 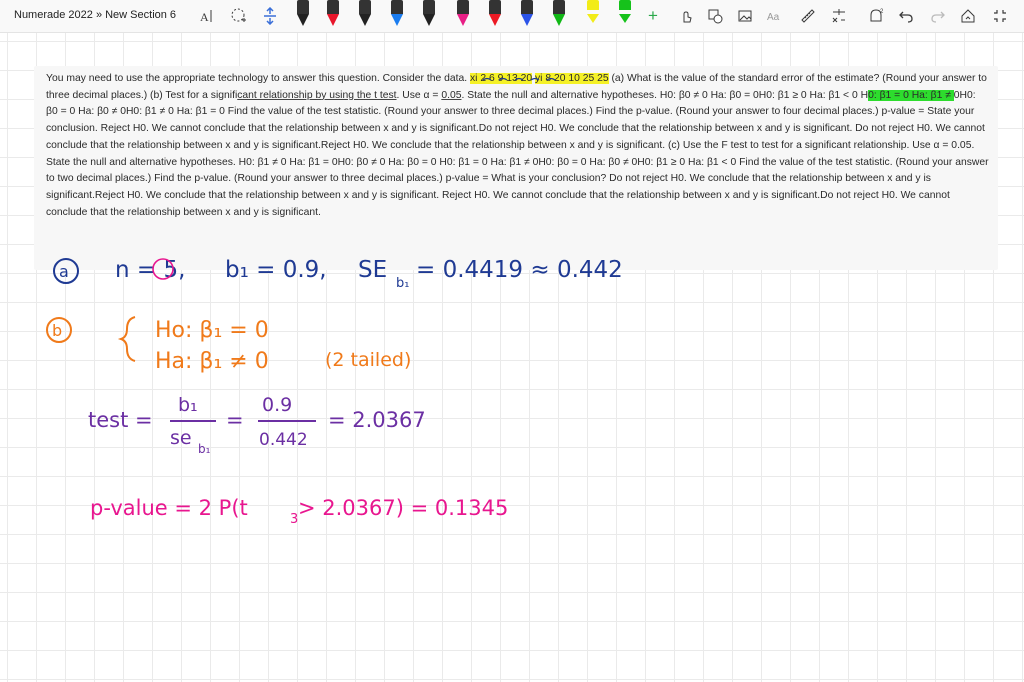 What do you see at coordinates (402, 283) in the screenshot?
I see `se-subscript: b₁` at bounding box center [402, 283].